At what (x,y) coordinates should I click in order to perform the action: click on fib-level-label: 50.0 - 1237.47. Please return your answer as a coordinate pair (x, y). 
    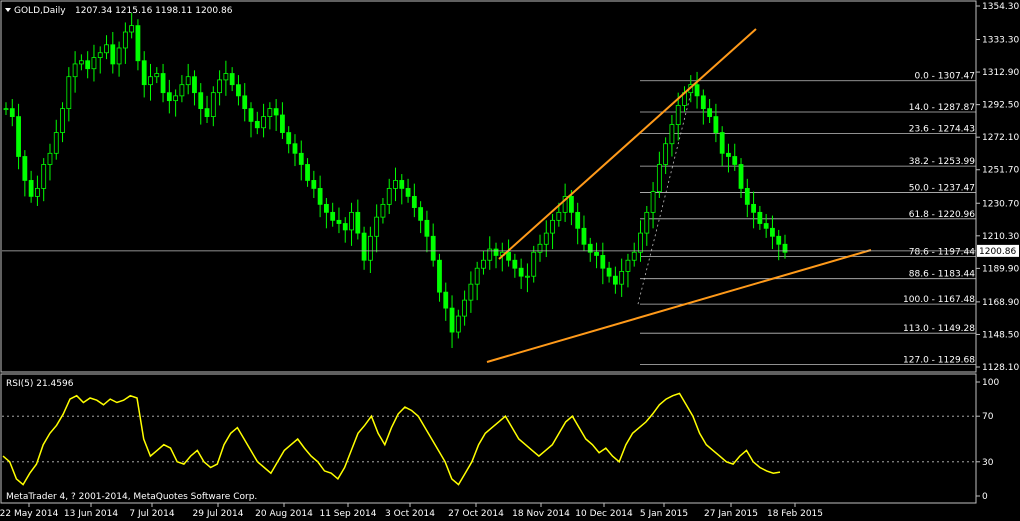
    Looking at the image, I should click on (942, 188).